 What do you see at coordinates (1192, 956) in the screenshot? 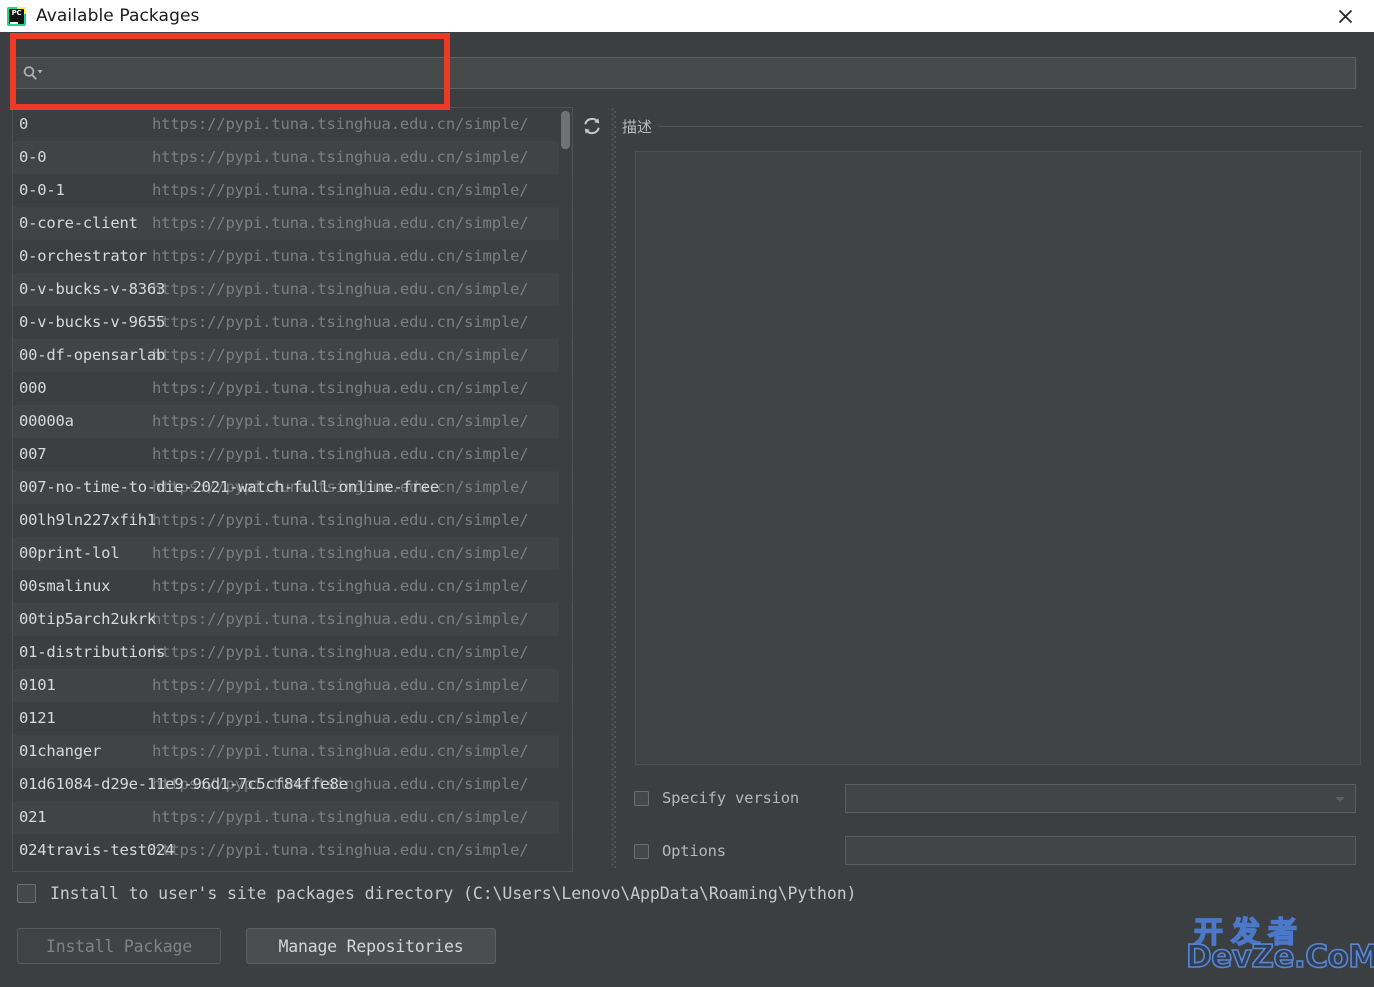
I see `watermark-mark: c` at bounding box center [1192, 956].